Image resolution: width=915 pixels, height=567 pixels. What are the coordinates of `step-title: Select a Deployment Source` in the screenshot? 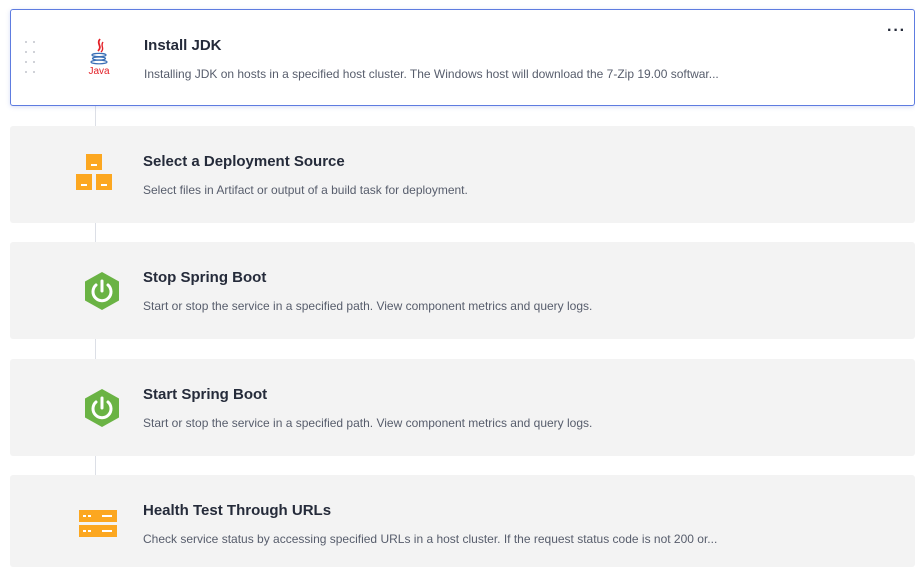 It's located at (244, 161).